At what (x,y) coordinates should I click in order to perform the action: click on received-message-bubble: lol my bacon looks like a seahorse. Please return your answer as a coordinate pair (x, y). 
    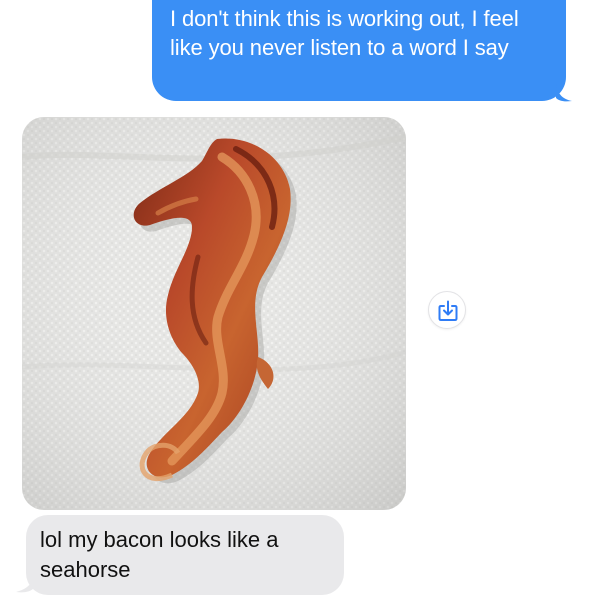
    Looking at the image, I should click on (185, 555).